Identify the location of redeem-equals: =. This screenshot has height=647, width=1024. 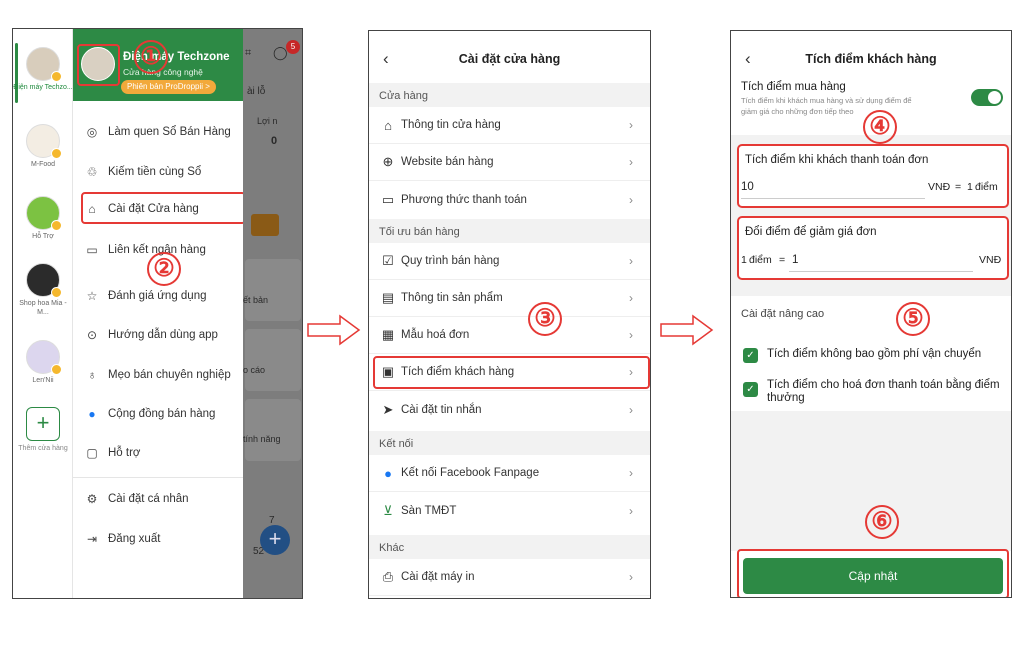
(782, 260).